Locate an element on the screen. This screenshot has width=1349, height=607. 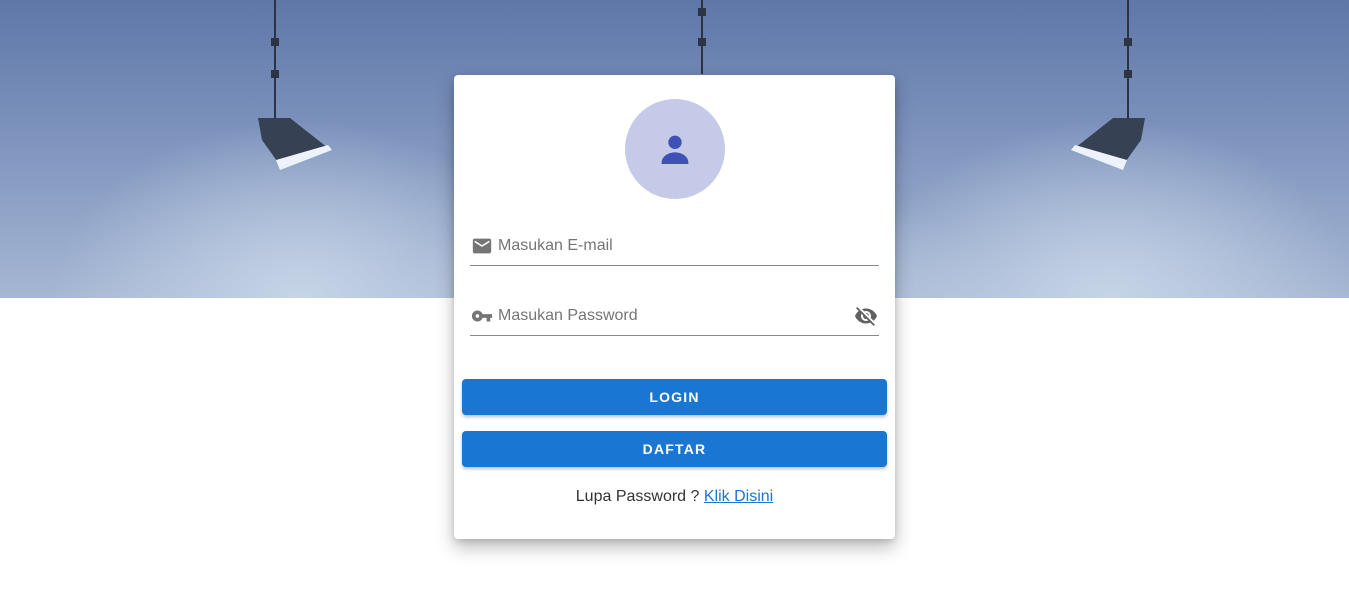
person-icon is located at coordinates (675, 149).